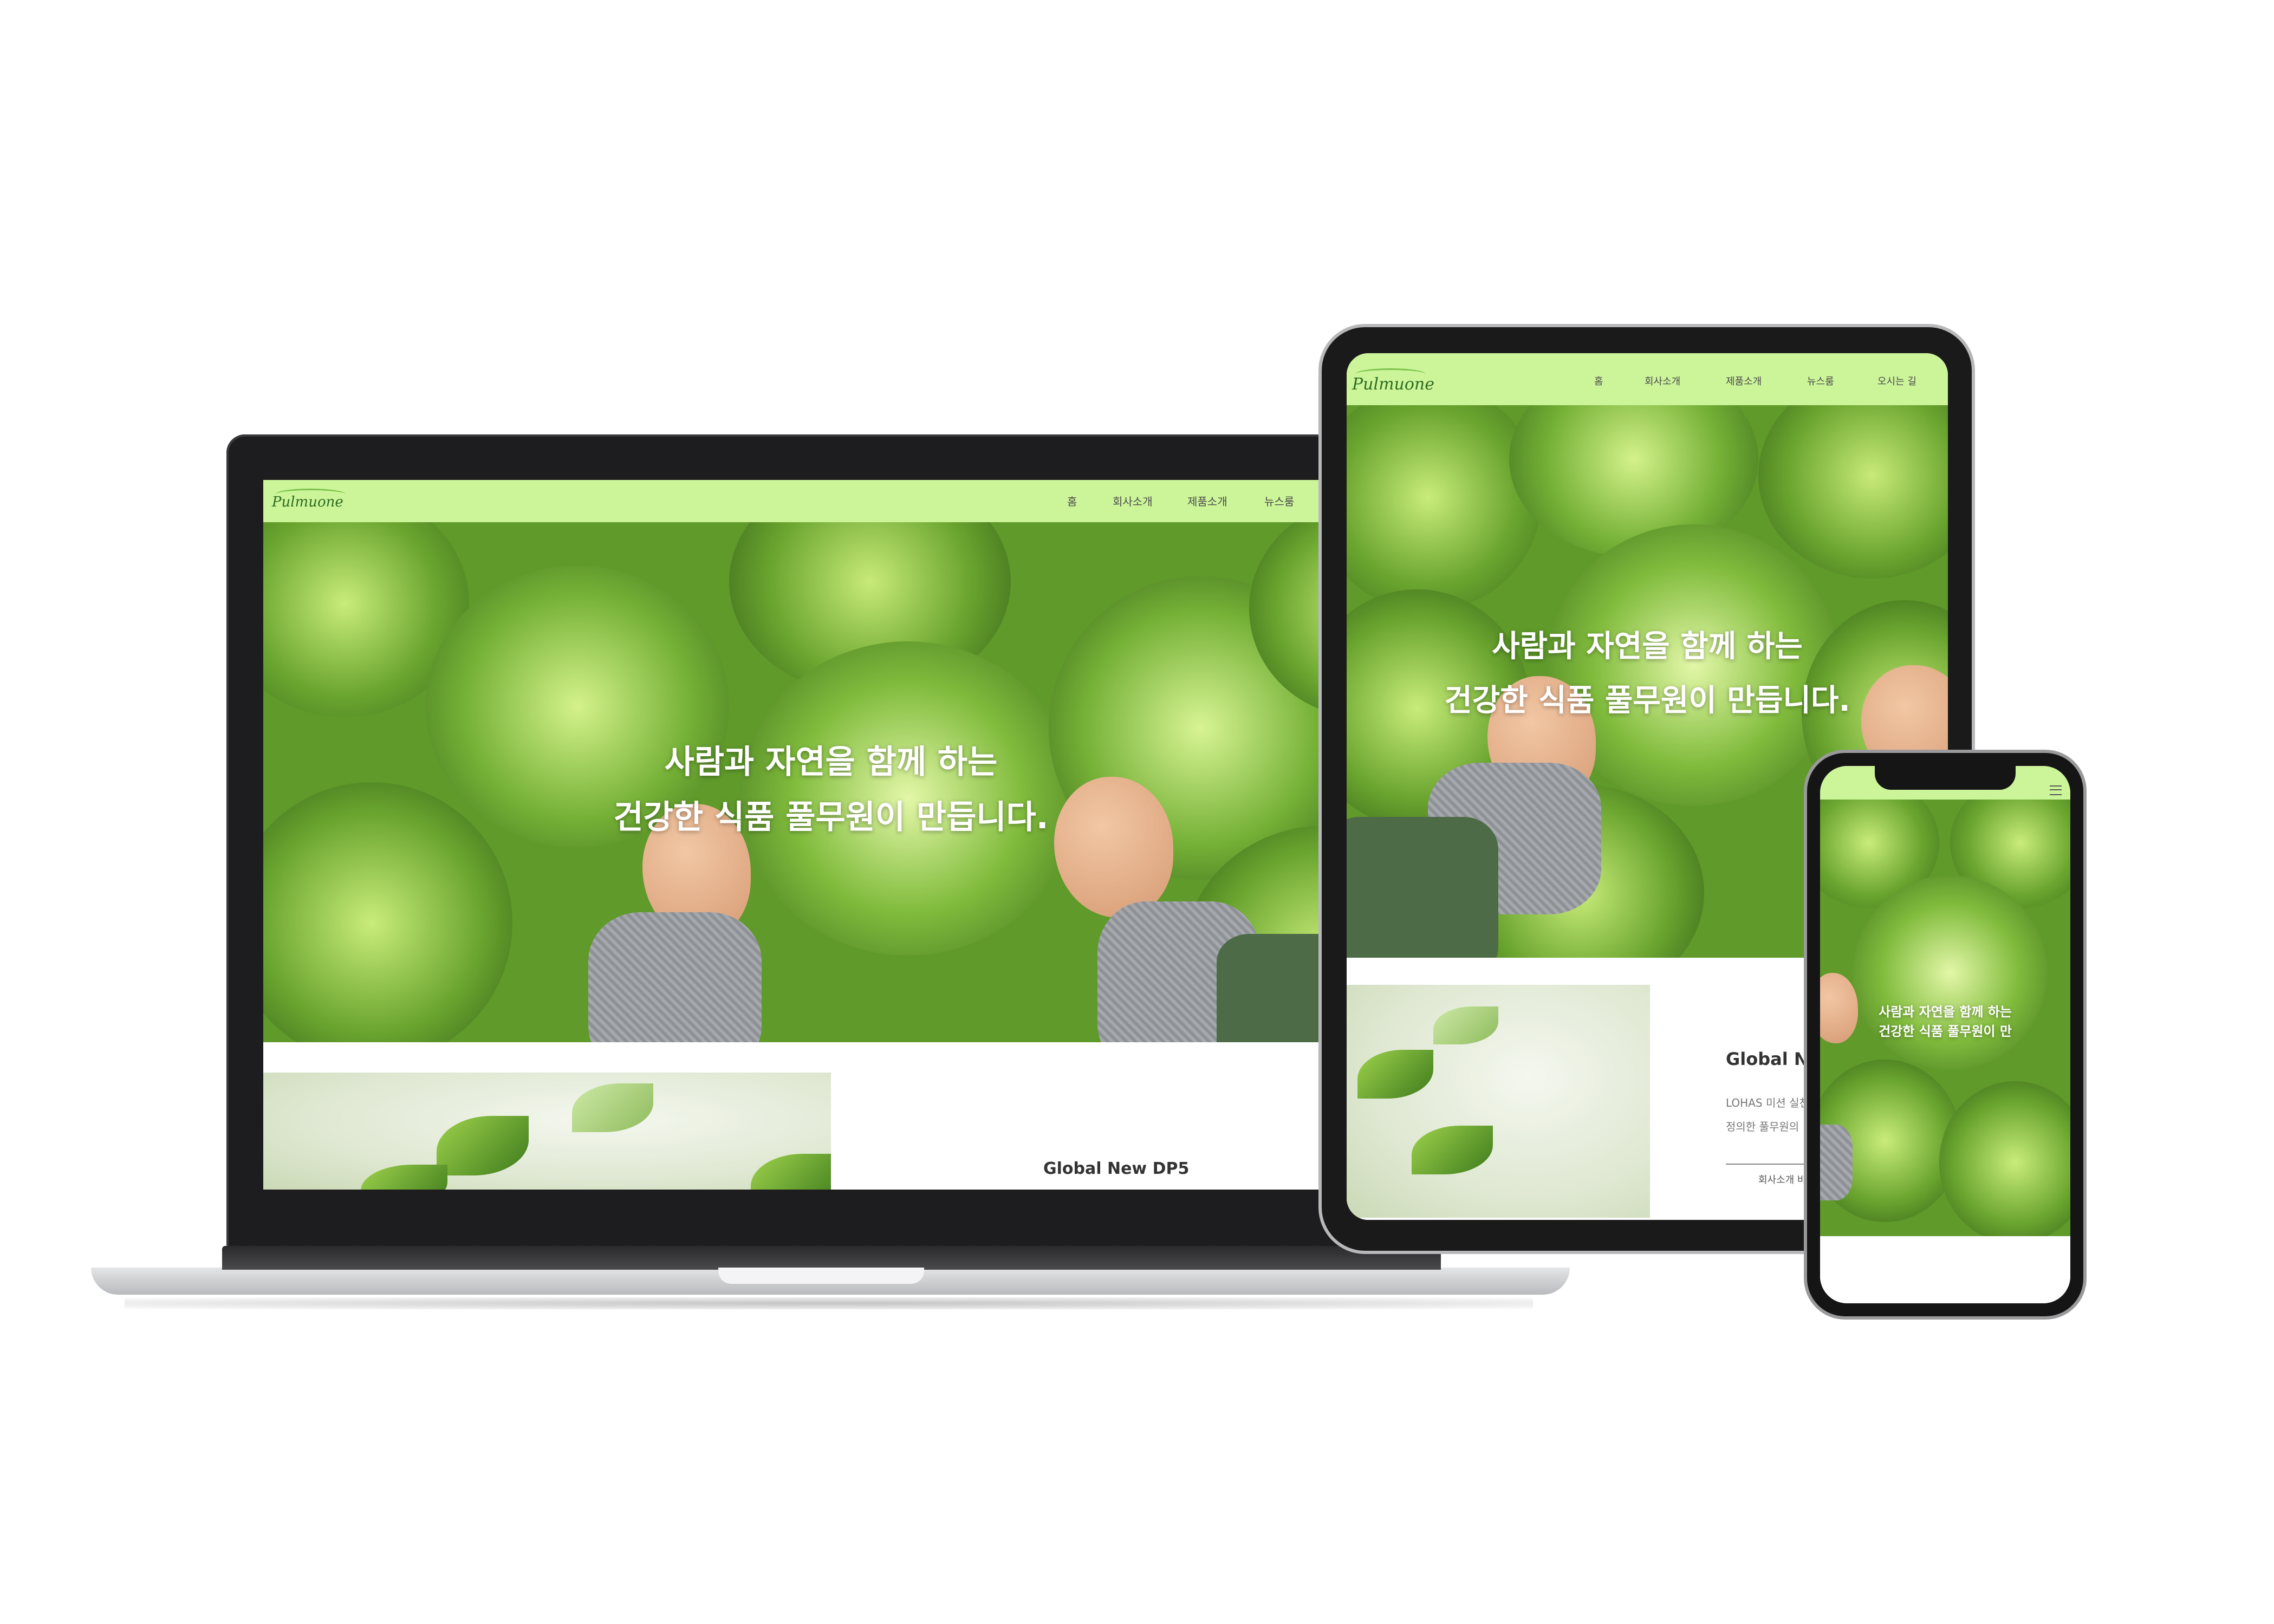 The width and height of the screenshot is (2274, 1624). I want to click on menu-icon-bar, so click(2056, 789).